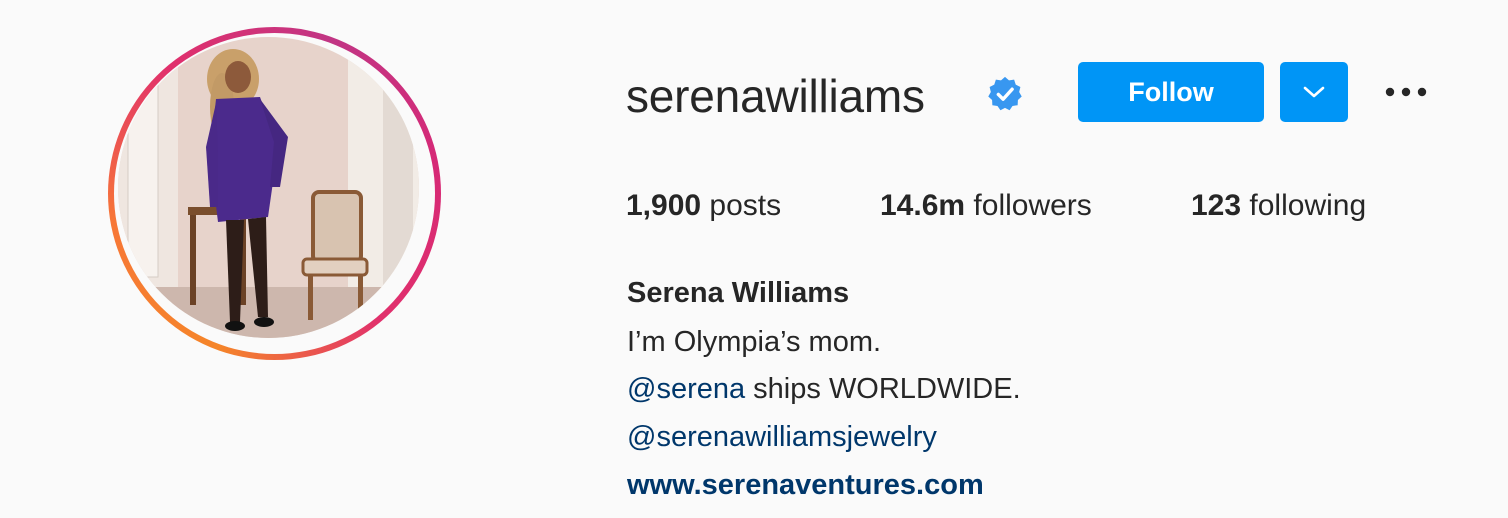 This screenshot has width=1508, height=518. I want to click on website-link: www.serenaventures.com, so click(805, 485).